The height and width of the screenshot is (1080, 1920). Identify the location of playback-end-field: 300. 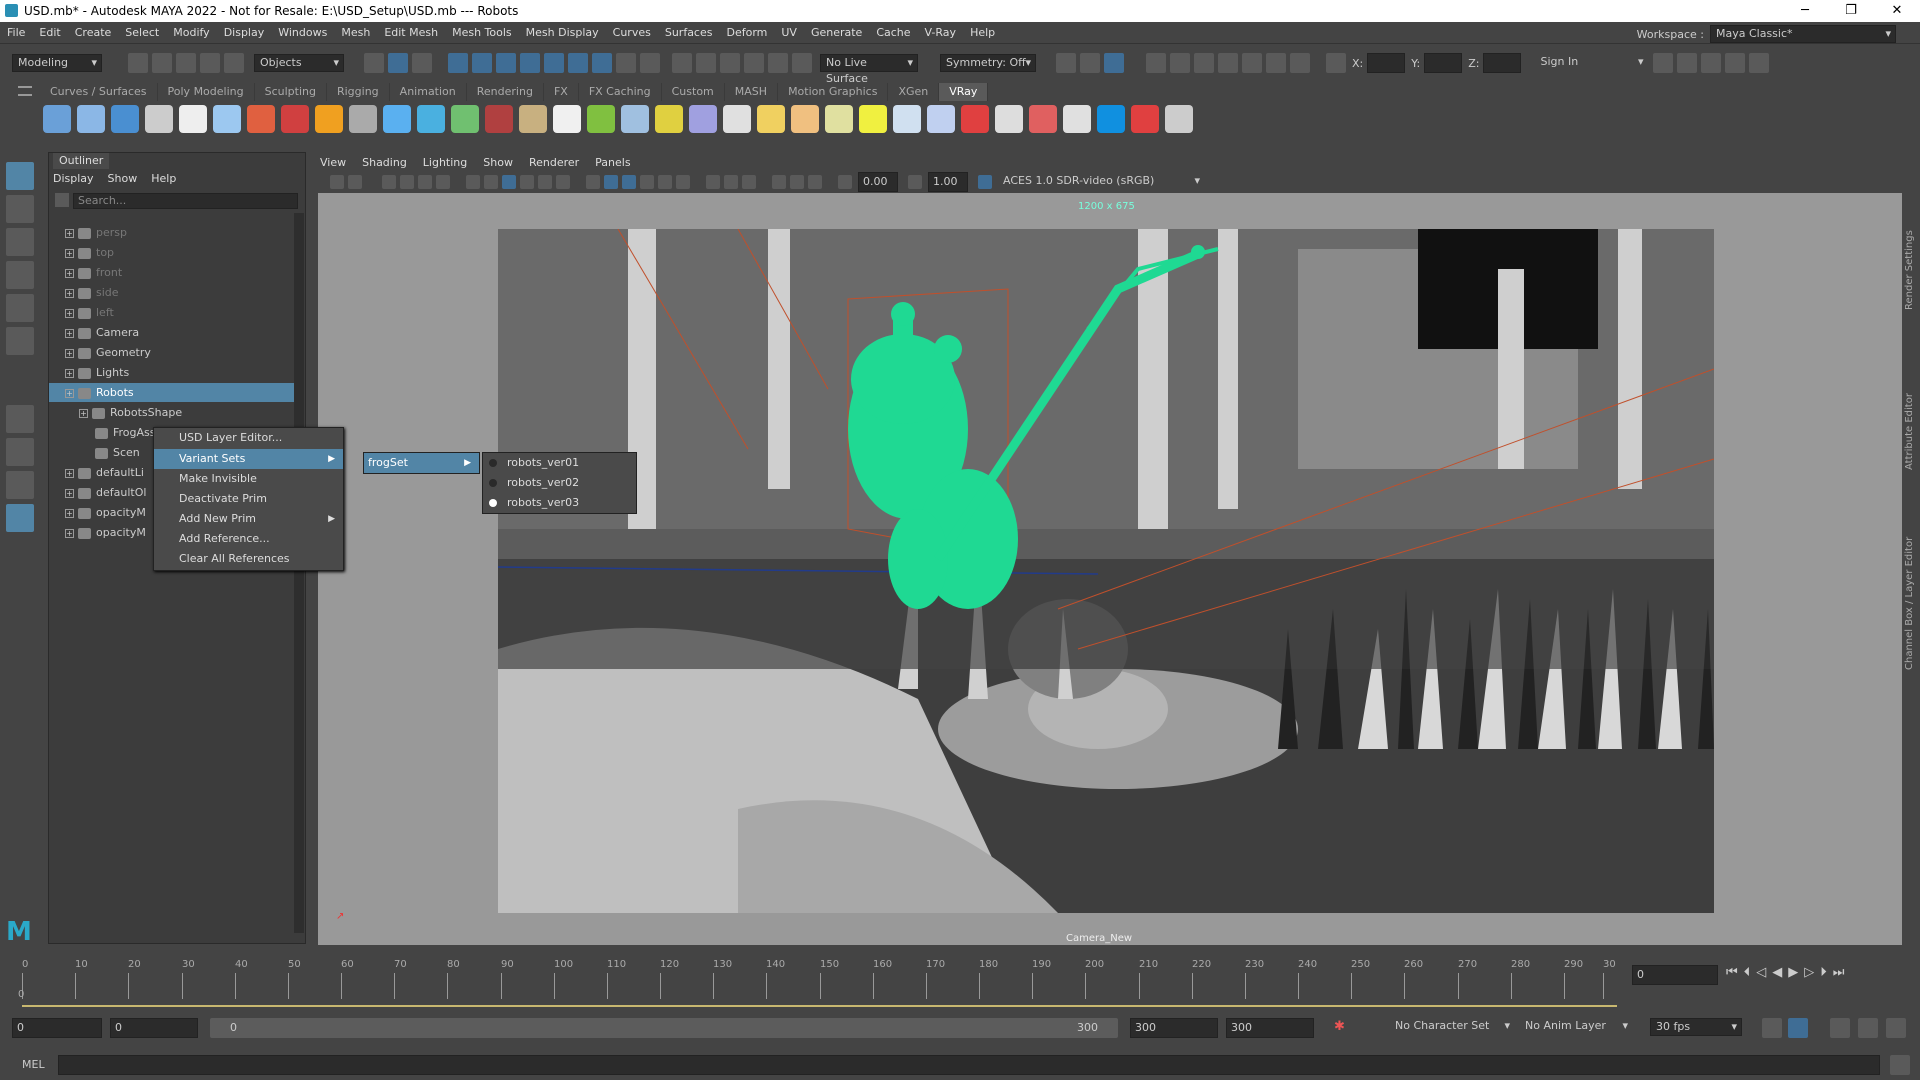
(1174, 1028).